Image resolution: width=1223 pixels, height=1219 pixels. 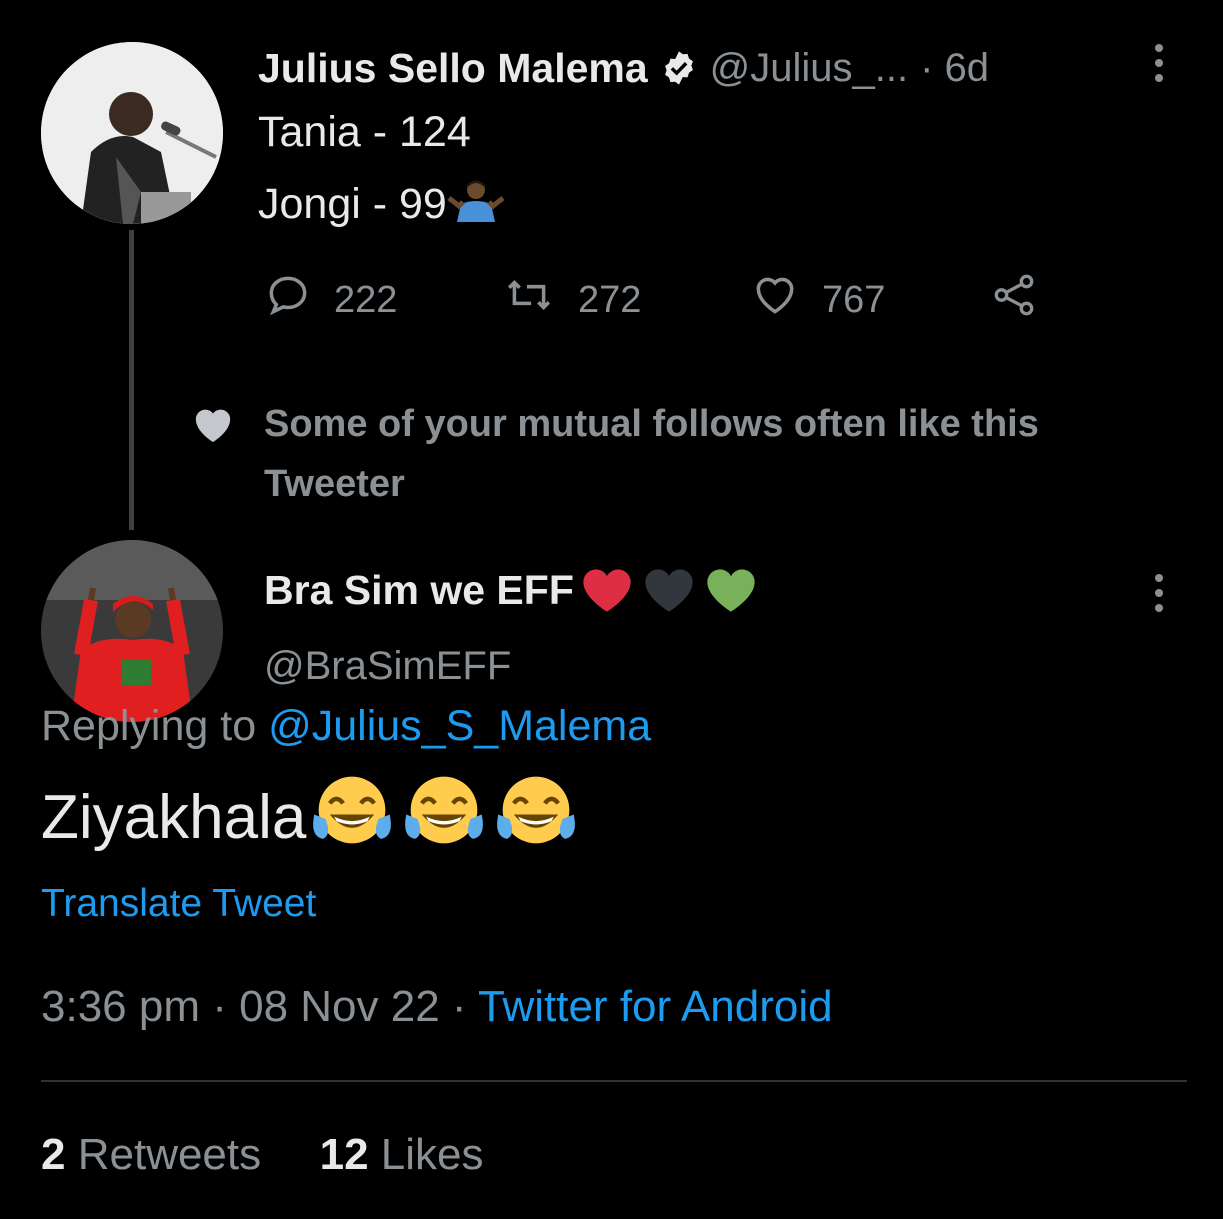 What do you see at coordinates (775, 300) in the screenshot?
I see `like-icon` at bounding box center [775, 300].